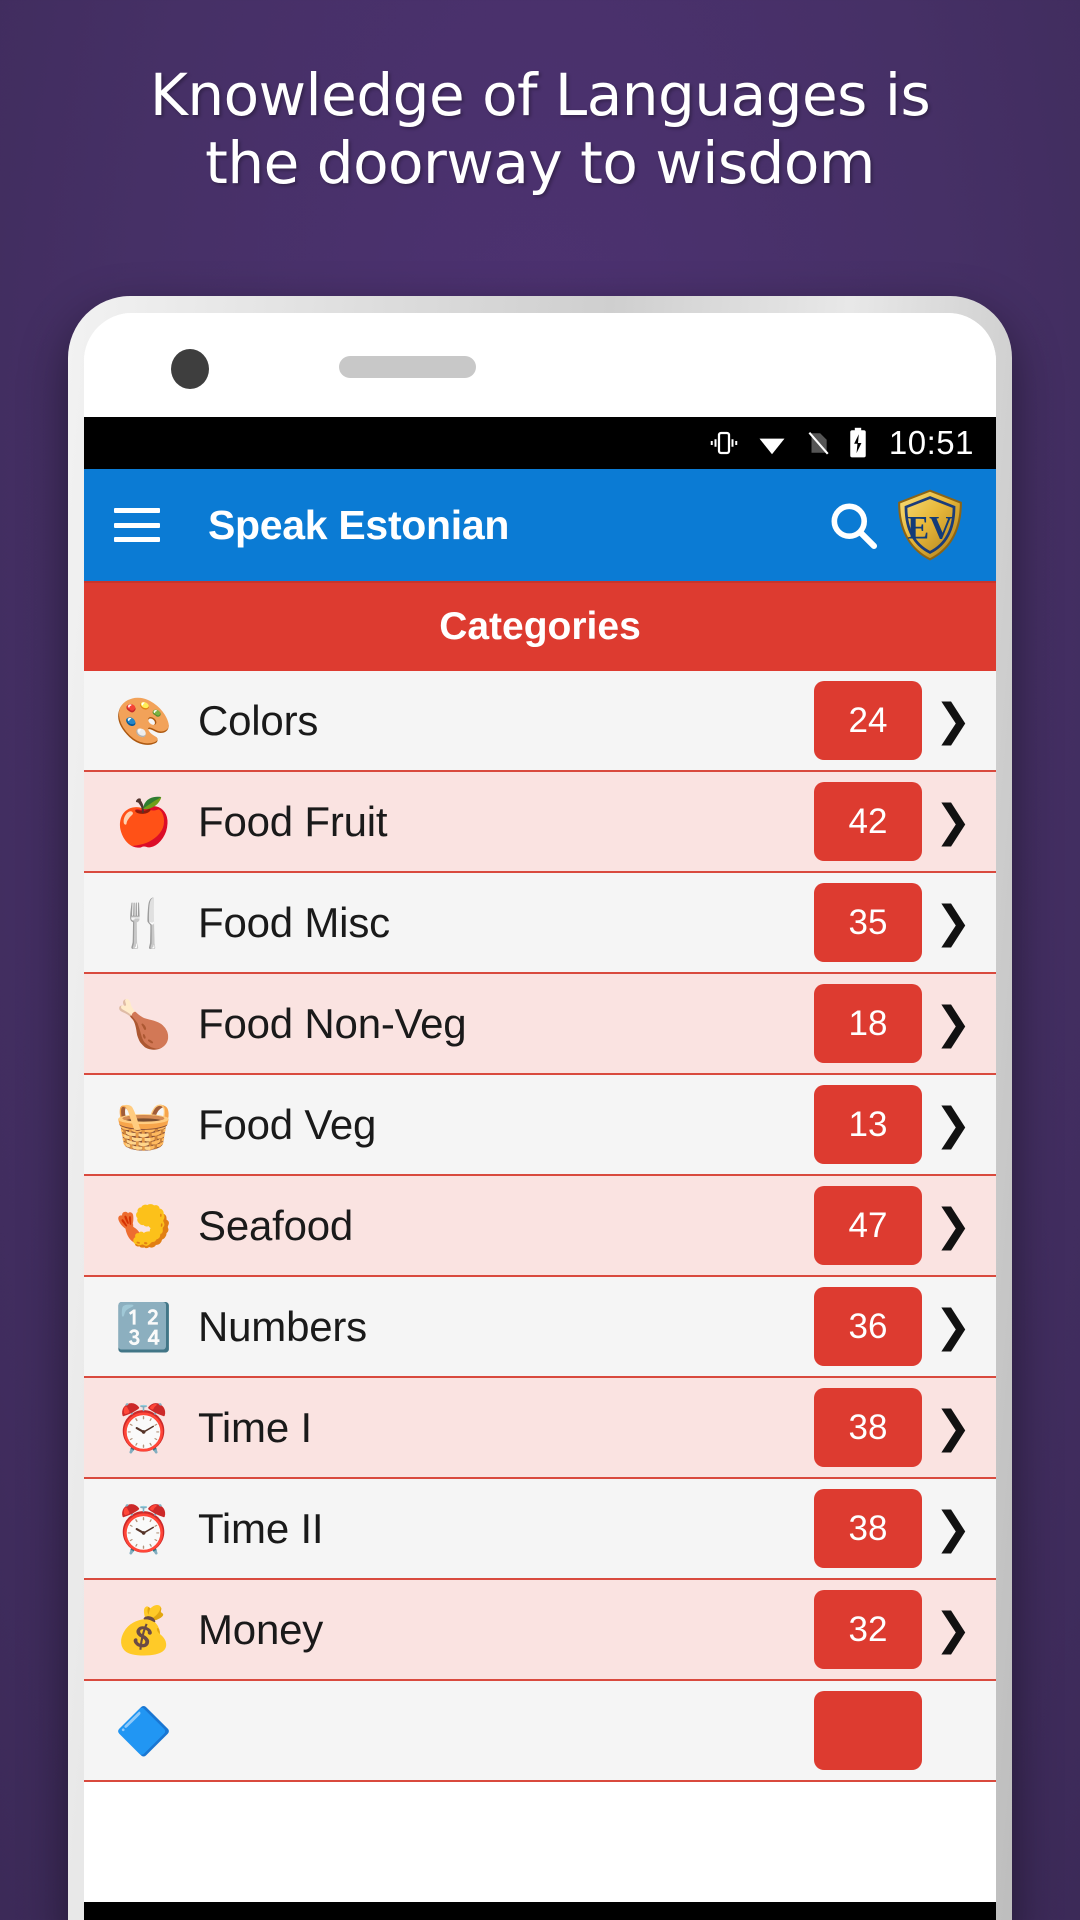 The height and width of the screenshot is (1920, 1080). What do you see at coordinates (853, 525) in the screenshot?
I see `search-icon` at bounding box center [853, 525].